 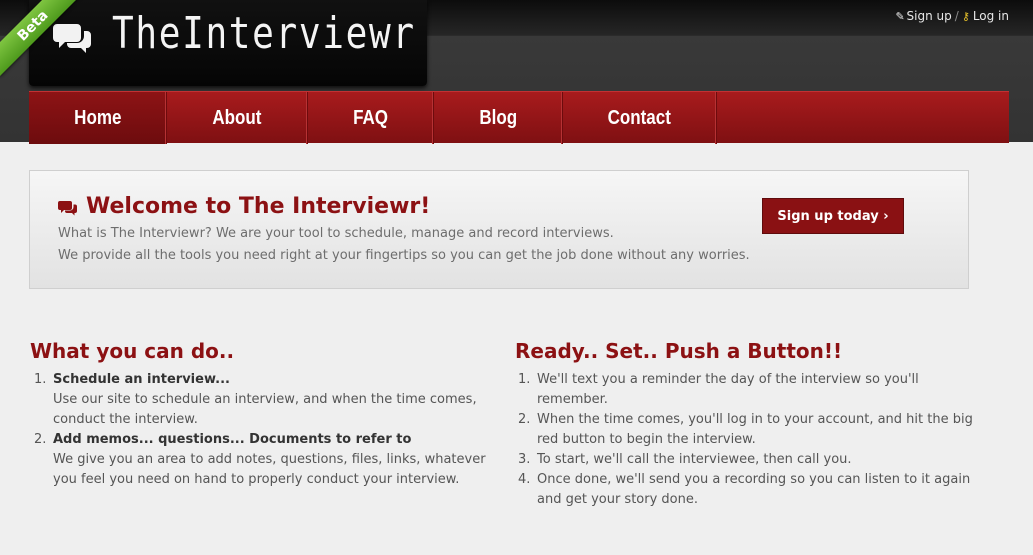 I want to click on left-section-title: What you can do.., so click(x=132, y=351).